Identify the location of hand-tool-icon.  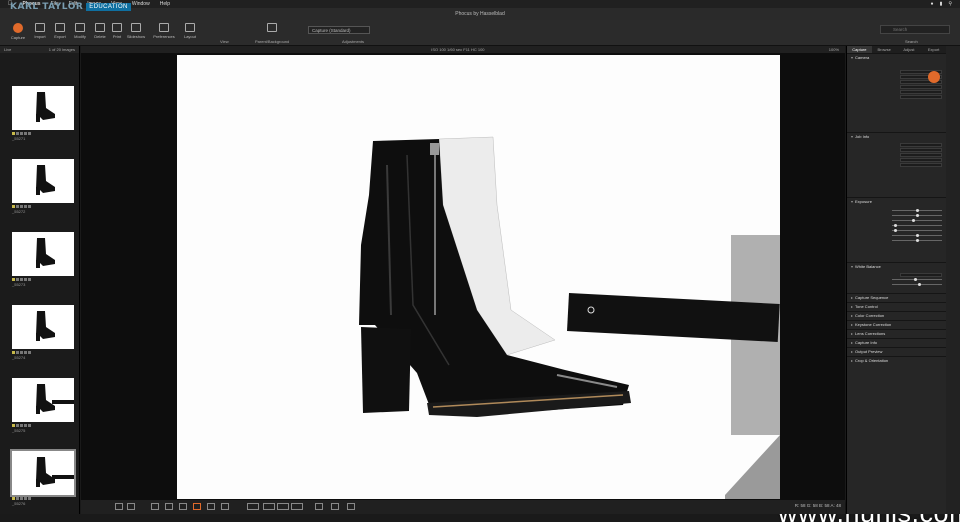
(211, 506).